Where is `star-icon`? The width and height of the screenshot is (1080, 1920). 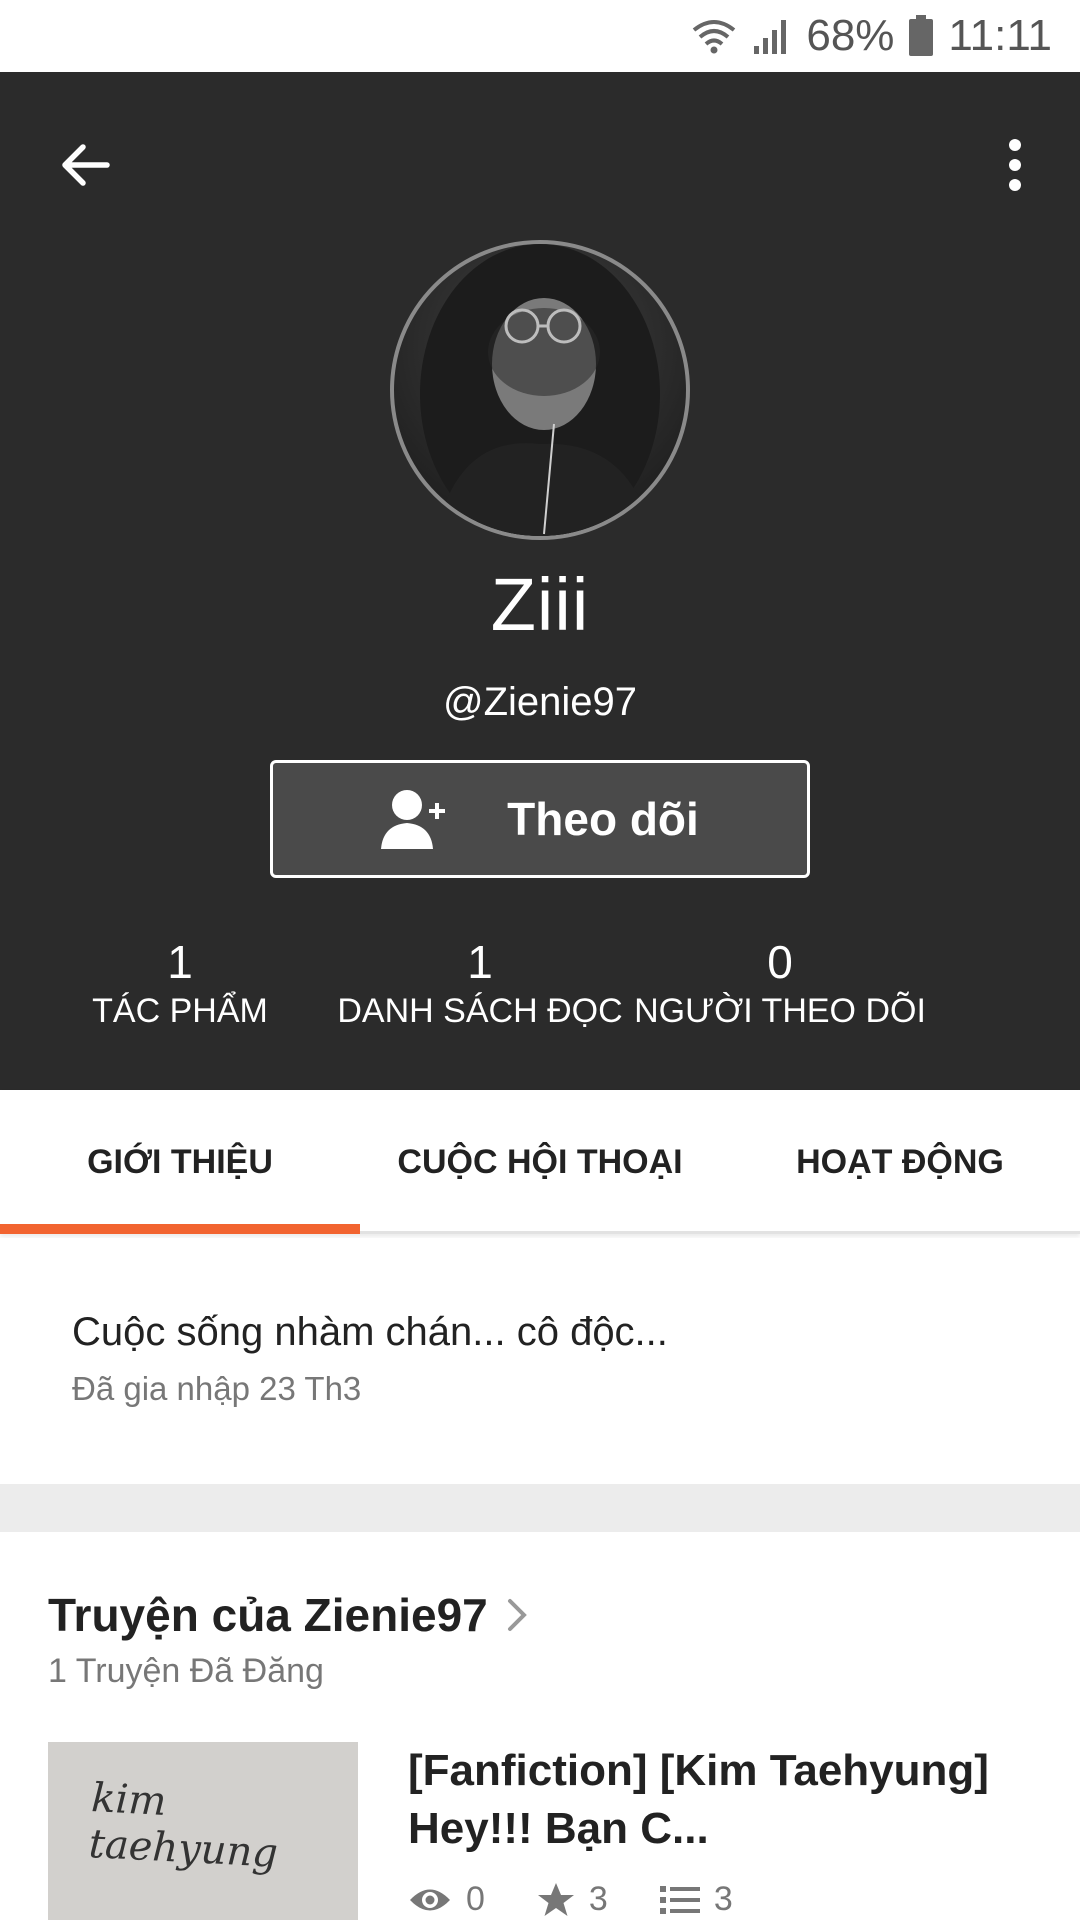 star-icon is located at coordinates (555, 1899).